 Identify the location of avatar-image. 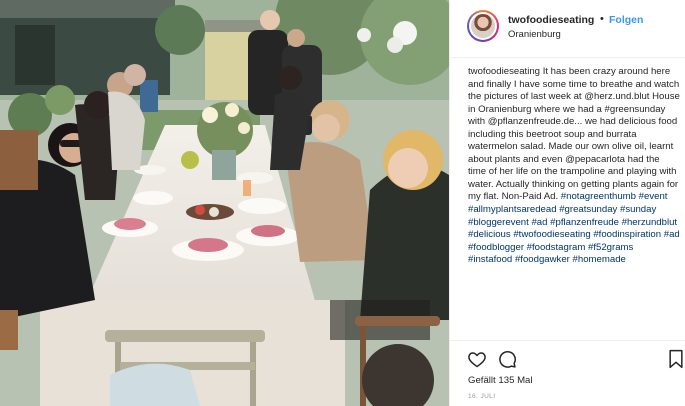
(483, 26).